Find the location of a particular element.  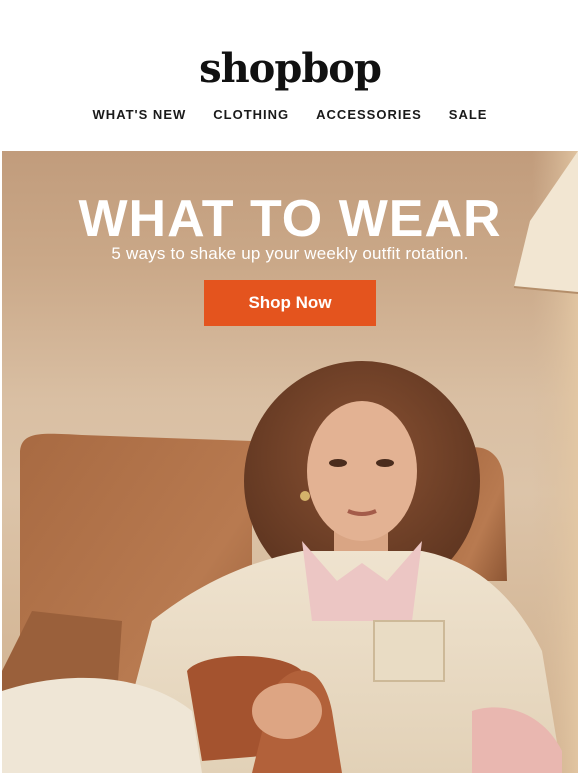

hero-title: WHAT TO WEAR is located at coordinates (290, 219).